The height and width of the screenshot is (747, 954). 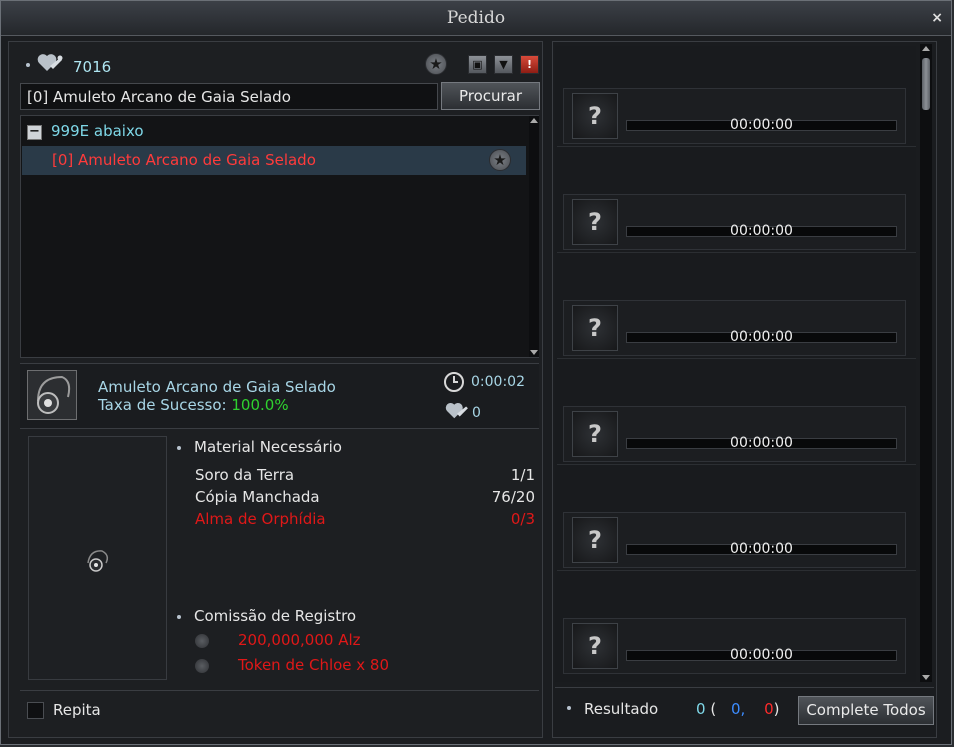 I want to click on result-counts: 0 ( 0, 0), so click(x=737, y=709).